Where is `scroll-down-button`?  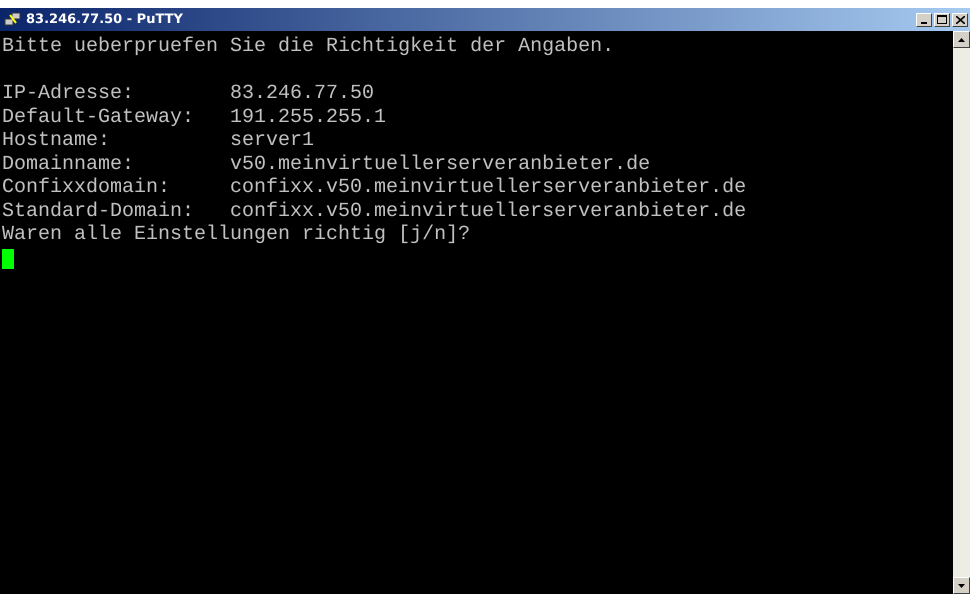 scroll-down-button is located at coordinates (961, 585).